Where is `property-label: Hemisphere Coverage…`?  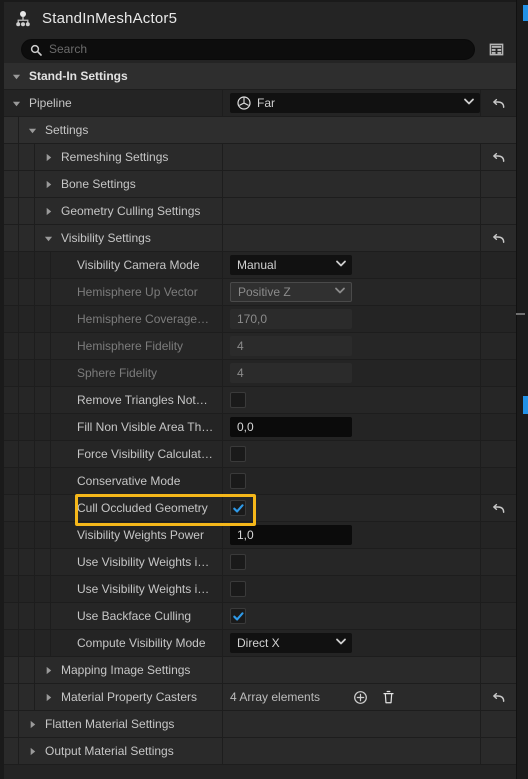
property-label: Hemisphere Coverage… is located at coordinates (143, 319).